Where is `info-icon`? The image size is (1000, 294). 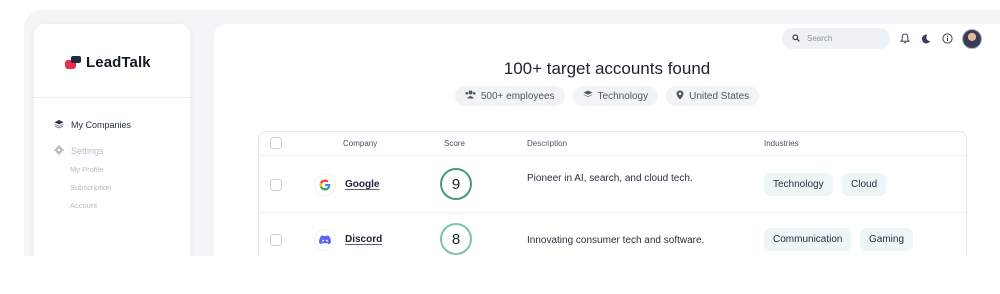 info-icon is located at coordinates (947, 39).